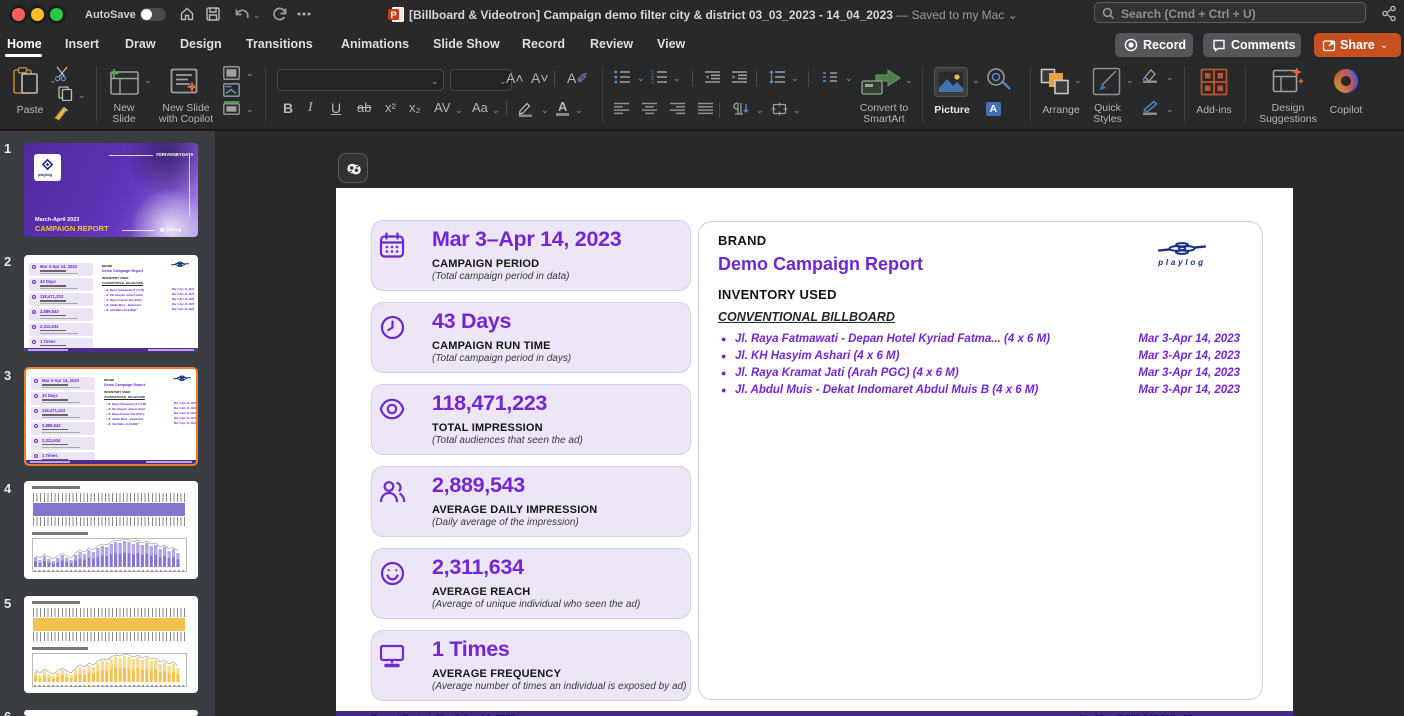 The height and width of the screenshot is (716, 1404). I want to click on svg-text: P, so click(393, 15).